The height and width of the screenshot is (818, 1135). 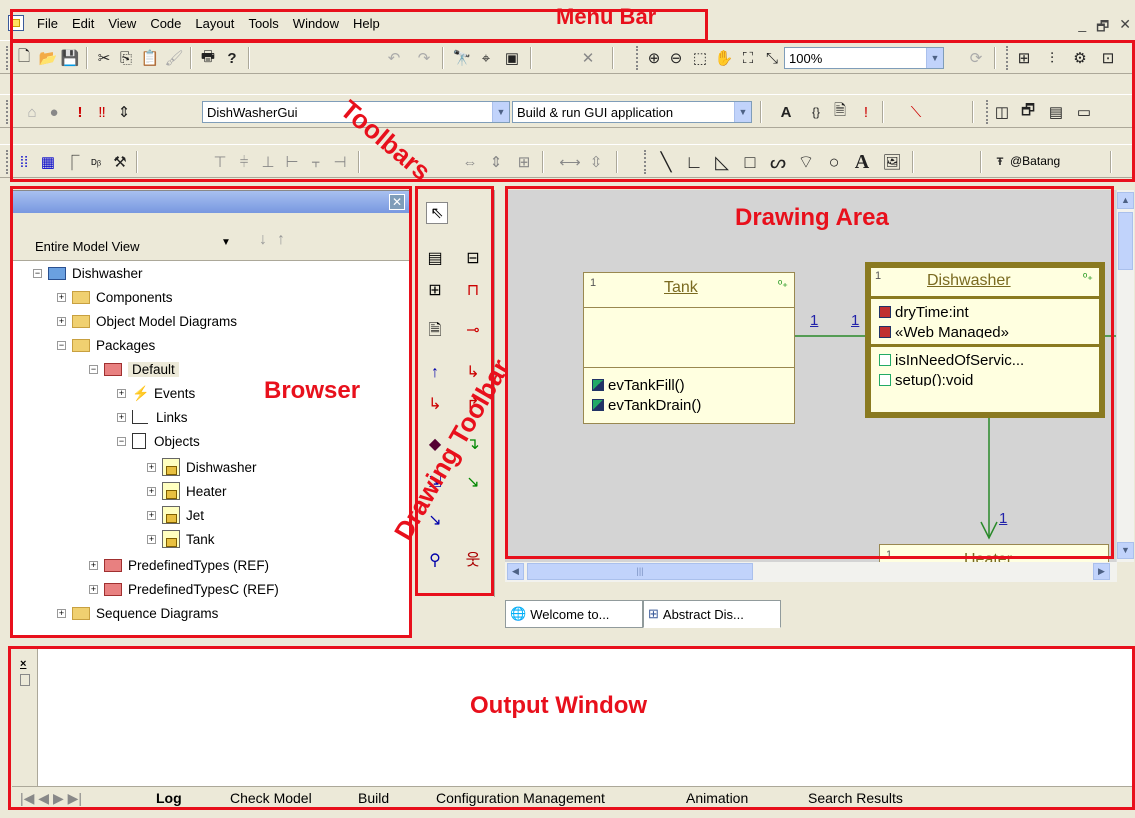 I want to click on format-painter-icon: 🖌, so click(x=174, y=58).